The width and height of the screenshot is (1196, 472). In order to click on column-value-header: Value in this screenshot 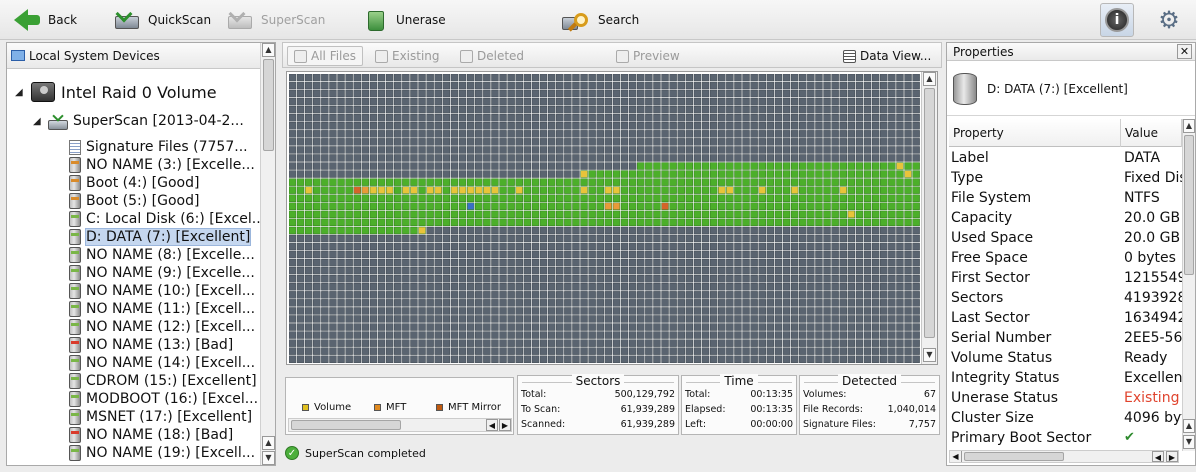, I will do `click(1151, 133)`.